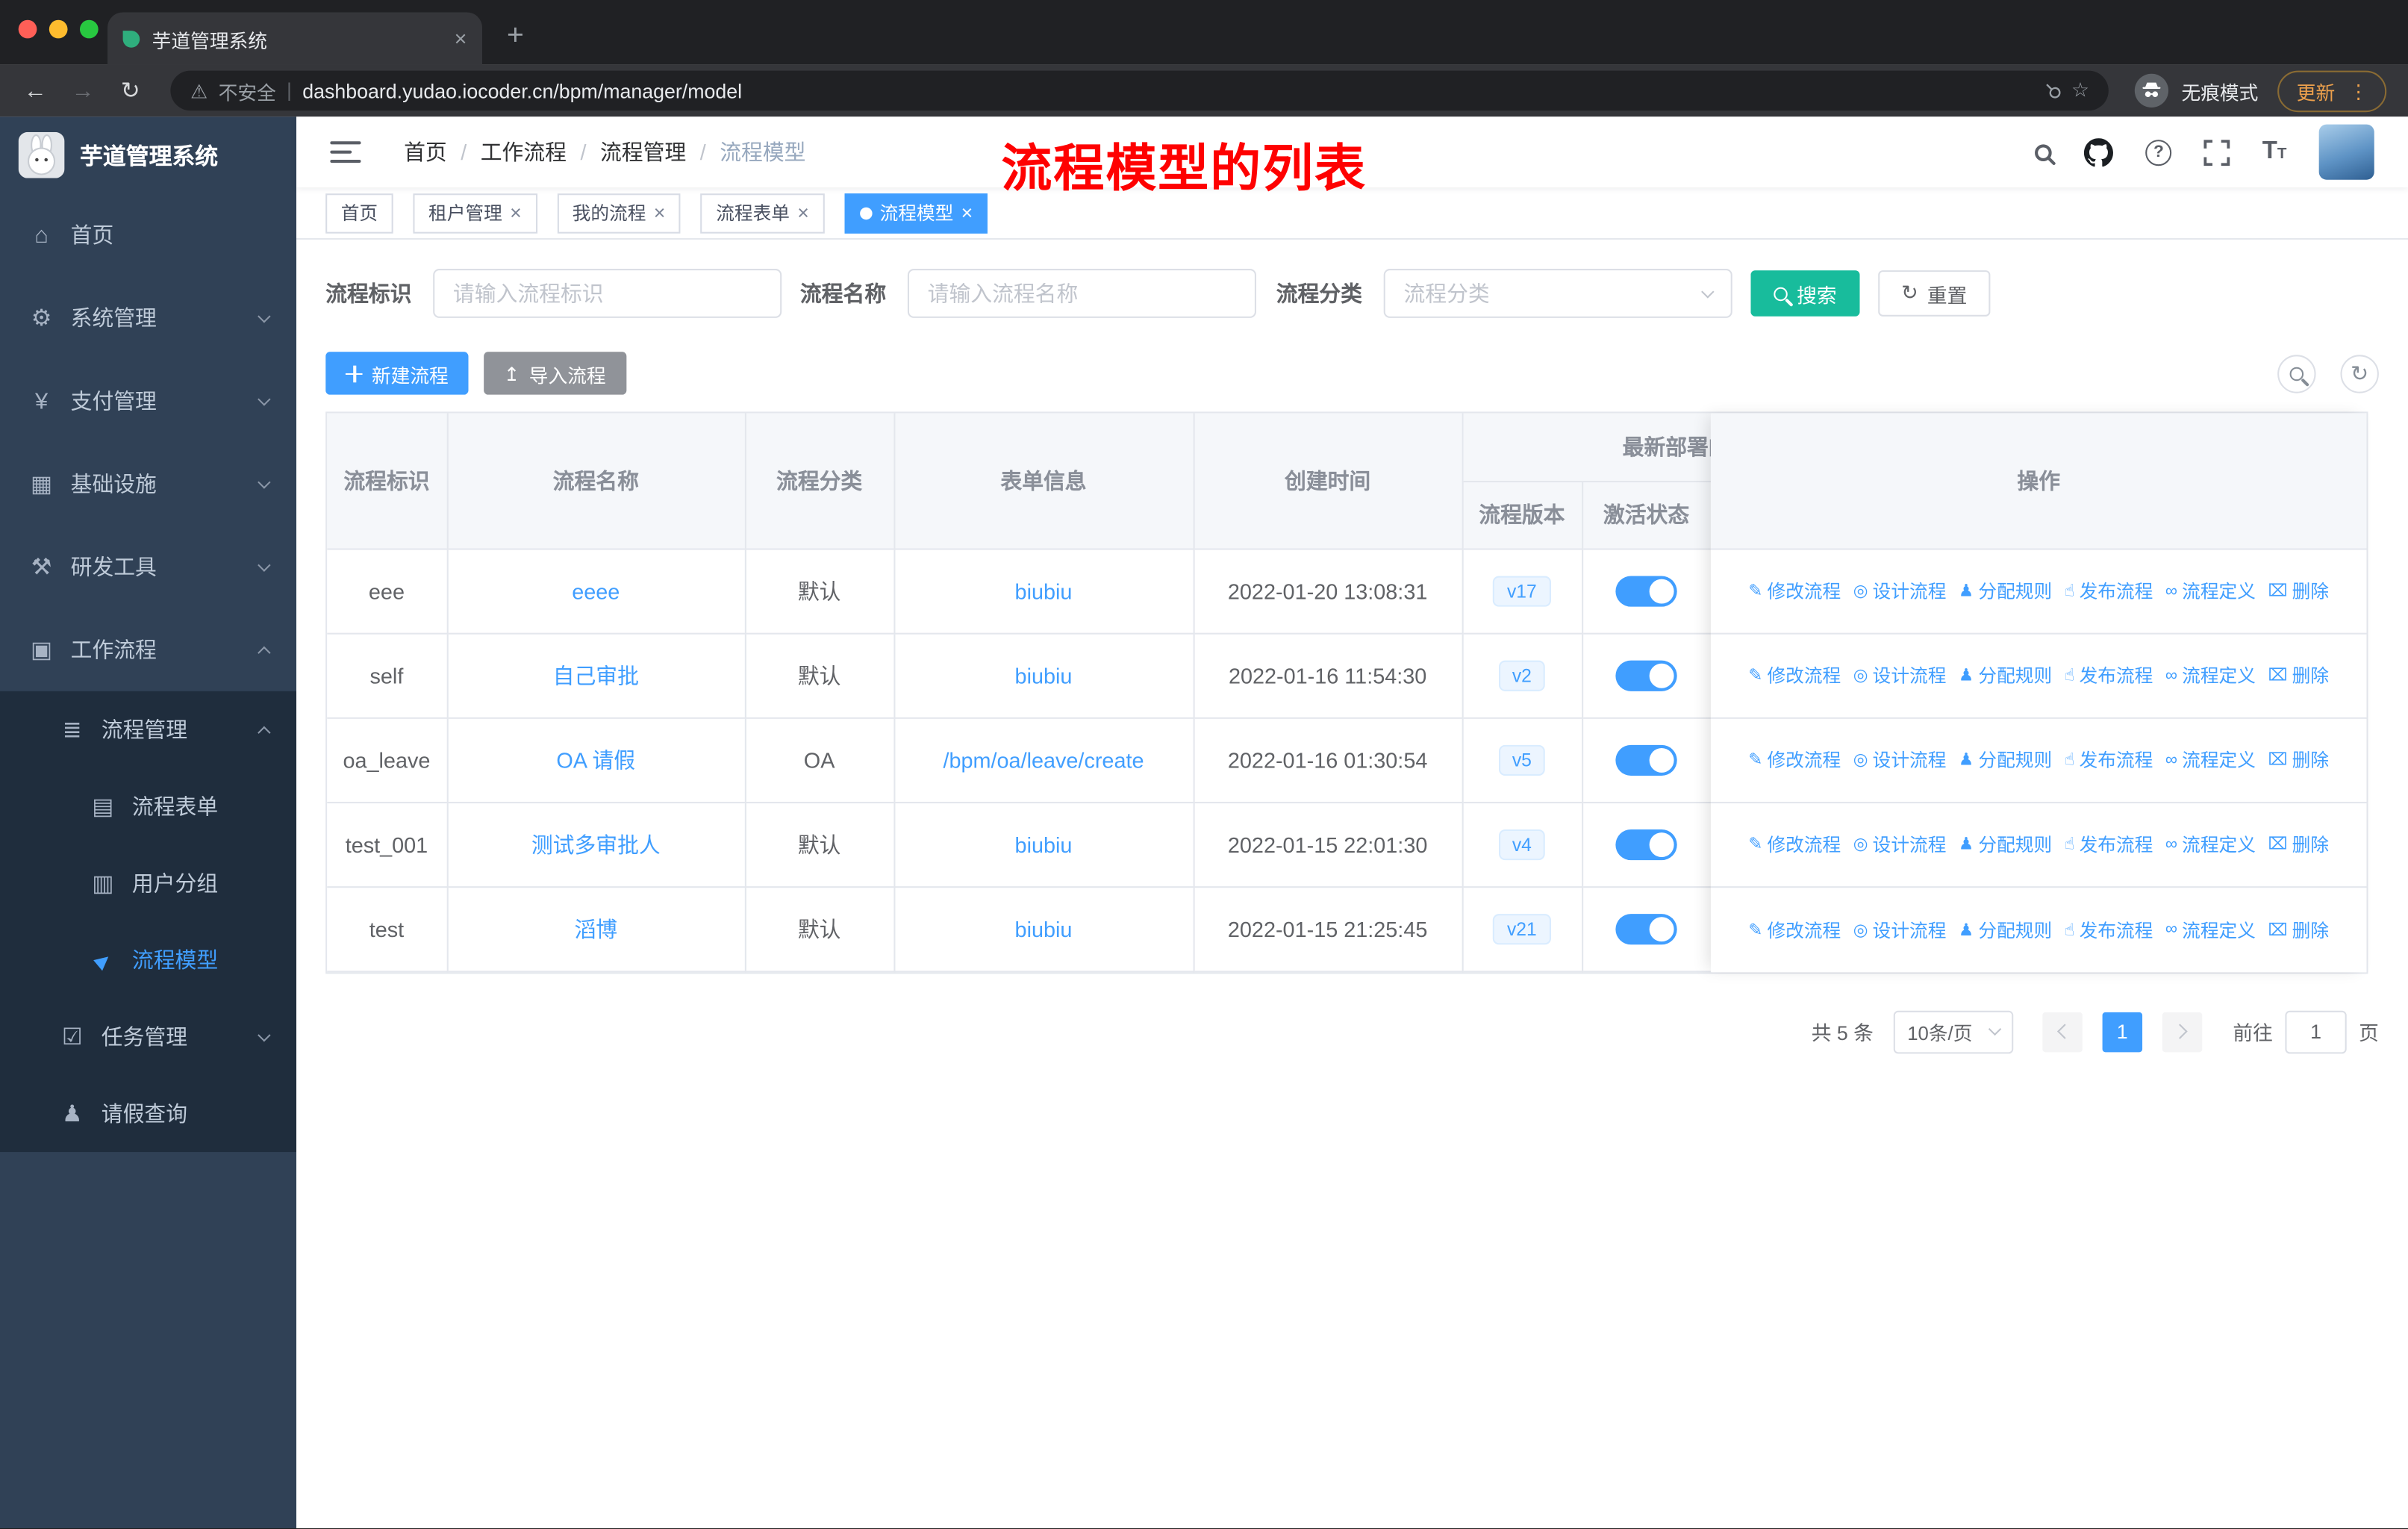 This screenshot has height=1529, width=2408. Describe the element at coordinates (596, 676) in the screenshot. I see `process-name-link: 自己审批` at that location.